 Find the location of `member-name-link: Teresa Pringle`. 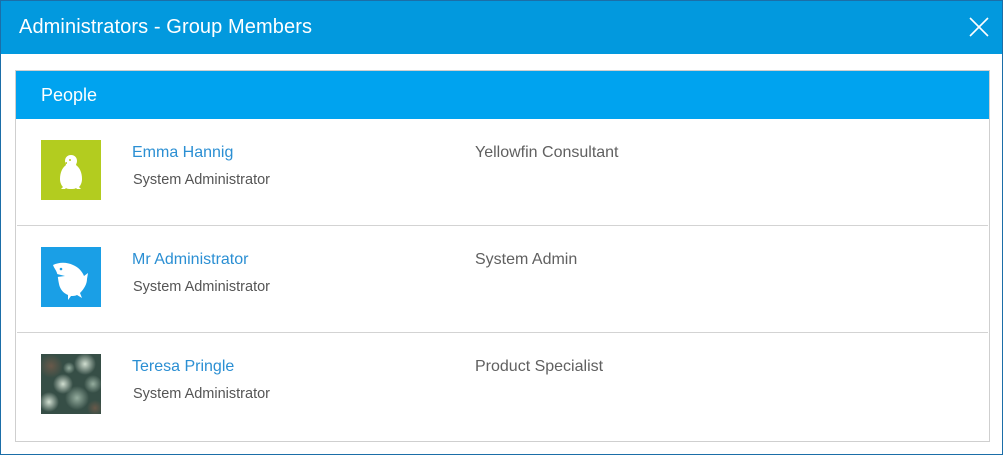

member-name-link: Teresa Pringle is located at coordinates (183, 367).